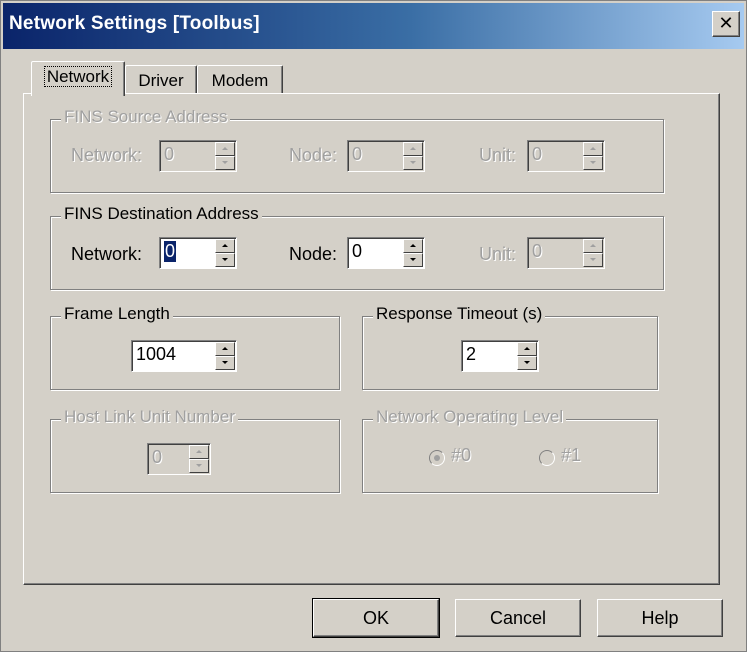 The height and width of the screenshot is (652, 747). What do you see at coordinates (373, 26) in the screenshot?
I see `title-bar: Network Settings [Toolbus] ✕` at bounding box center [373, 26].